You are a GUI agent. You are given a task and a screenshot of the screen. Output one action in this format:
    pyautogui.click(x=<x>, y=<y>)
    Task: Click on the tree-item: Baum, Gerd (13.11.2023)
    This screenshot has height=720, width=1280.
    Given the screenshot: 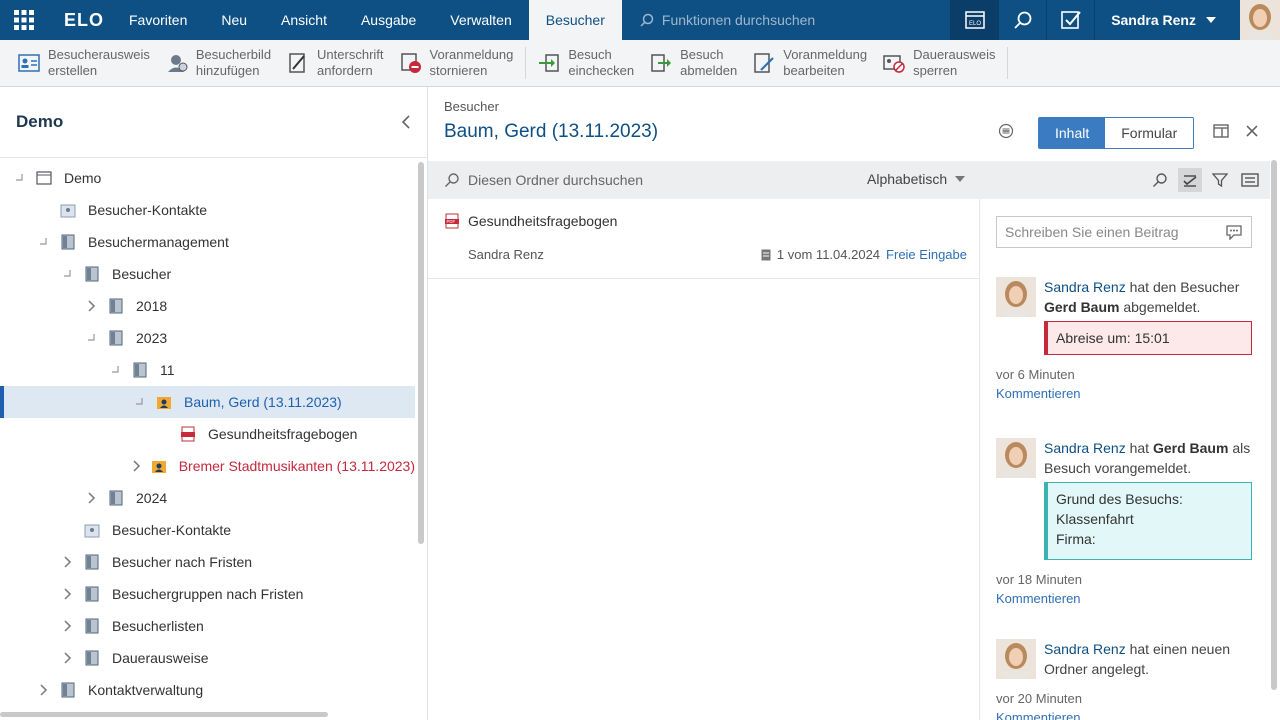 What is the action you would take?
    pyautogui.click(x=207, y=402)
    